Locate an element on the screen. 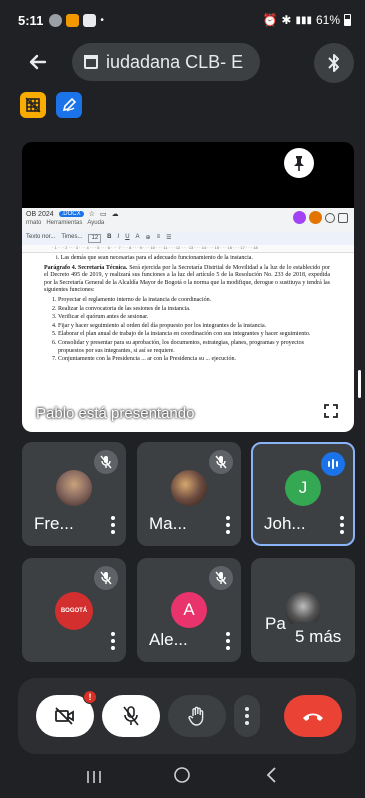 The image size is (365, 798). status-right: ⏰ ✱ ▮▮▮ 61% is located at coordinates (306, 20).